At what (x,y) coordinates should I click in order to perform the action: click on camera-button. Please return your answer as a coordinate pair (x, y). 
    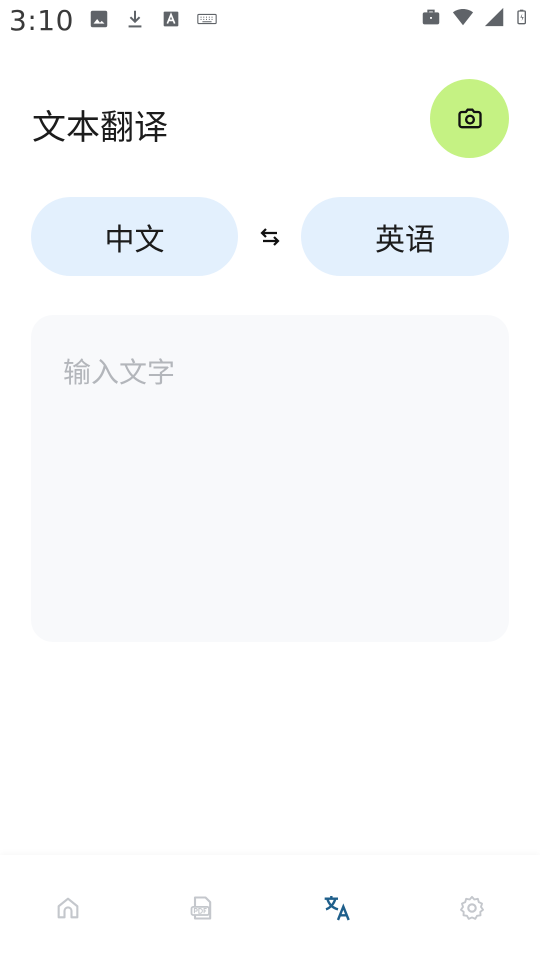
    Looking at the image, I should click on (469, 118).